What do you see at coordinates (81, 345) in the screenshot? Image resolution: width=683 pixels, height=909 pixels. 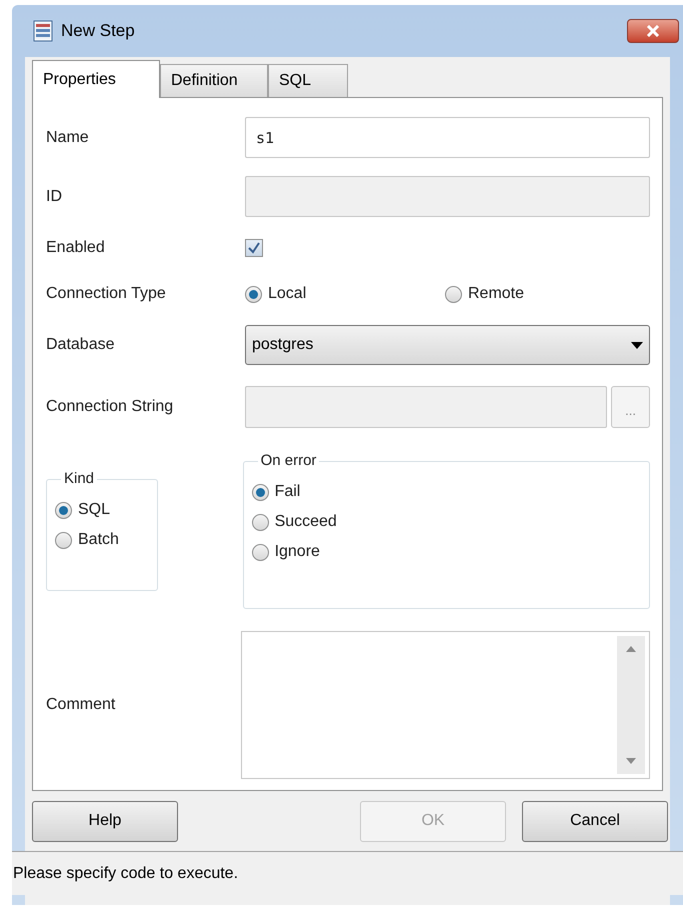 I see `field-label: Database` at bounding box center [81, 345].